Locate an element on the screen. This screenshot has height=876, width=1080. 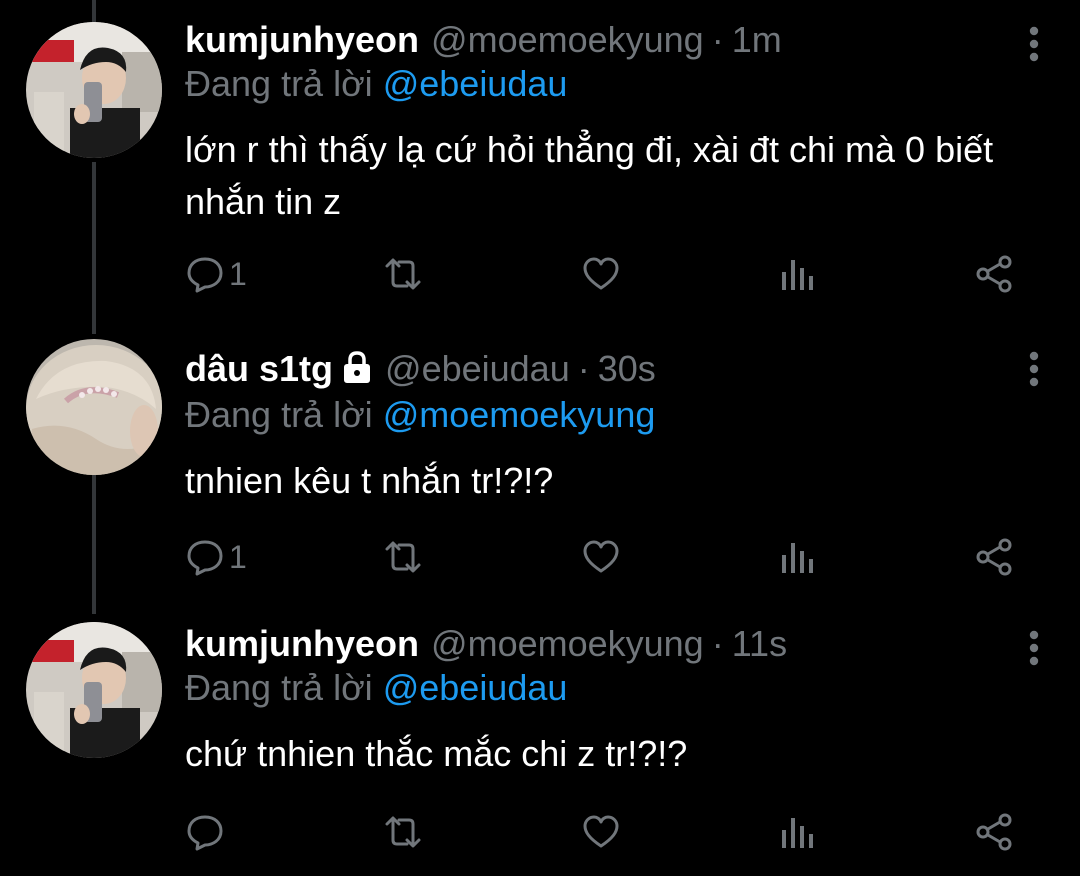
tweet-text: chứ tnhien thắc mắc chi z tr!?!? is located at coordinates (436, 753).